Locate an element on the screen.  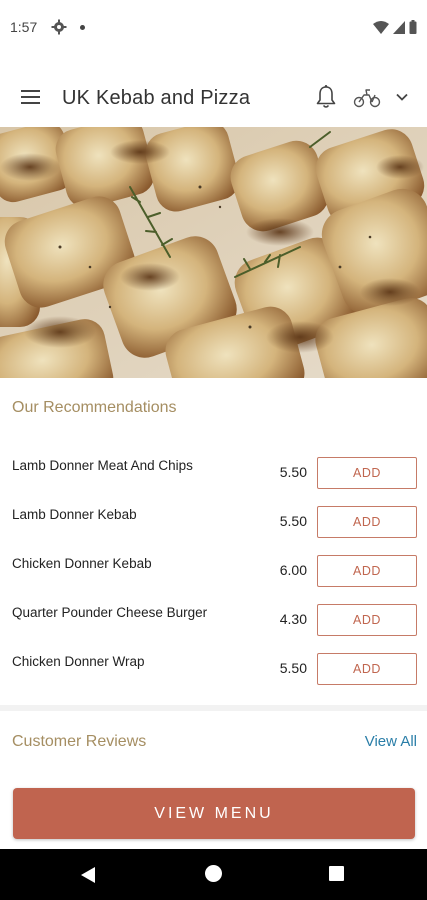
list-item: Lamb Donner Meat And Chips 5.50 ADD is located at coordinates (213, 473).